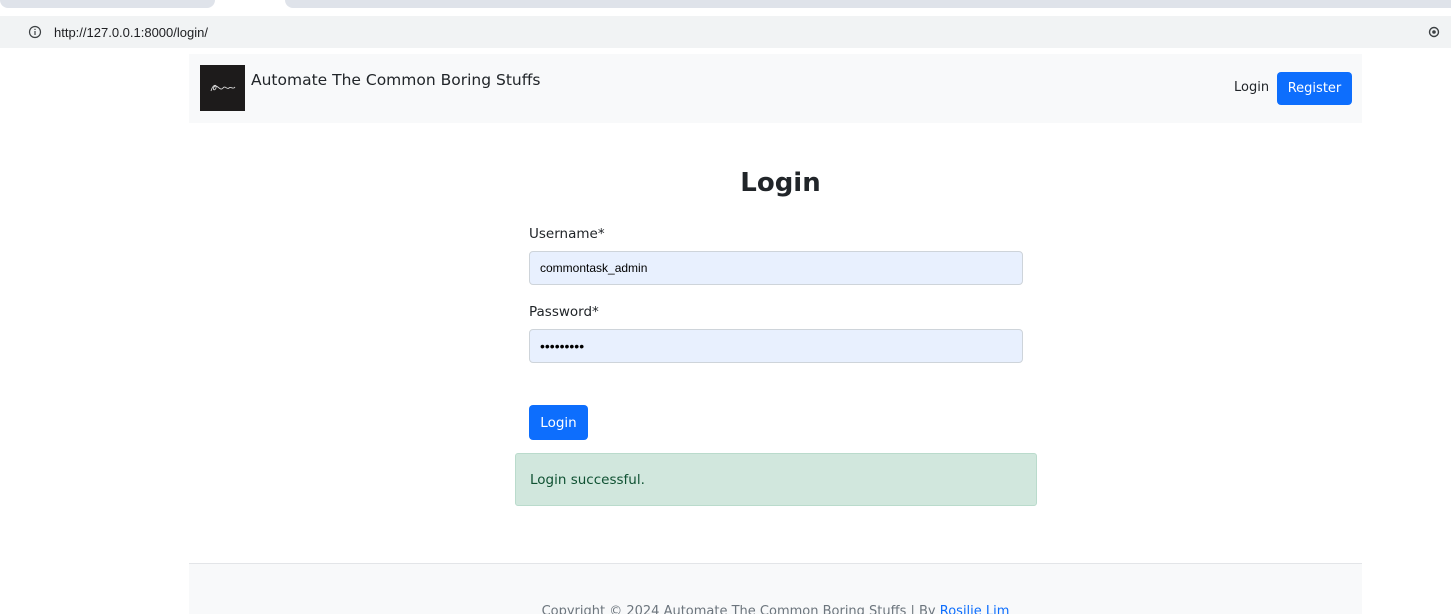  I want to click on nav-login-link: Login, so click(1251, 87).